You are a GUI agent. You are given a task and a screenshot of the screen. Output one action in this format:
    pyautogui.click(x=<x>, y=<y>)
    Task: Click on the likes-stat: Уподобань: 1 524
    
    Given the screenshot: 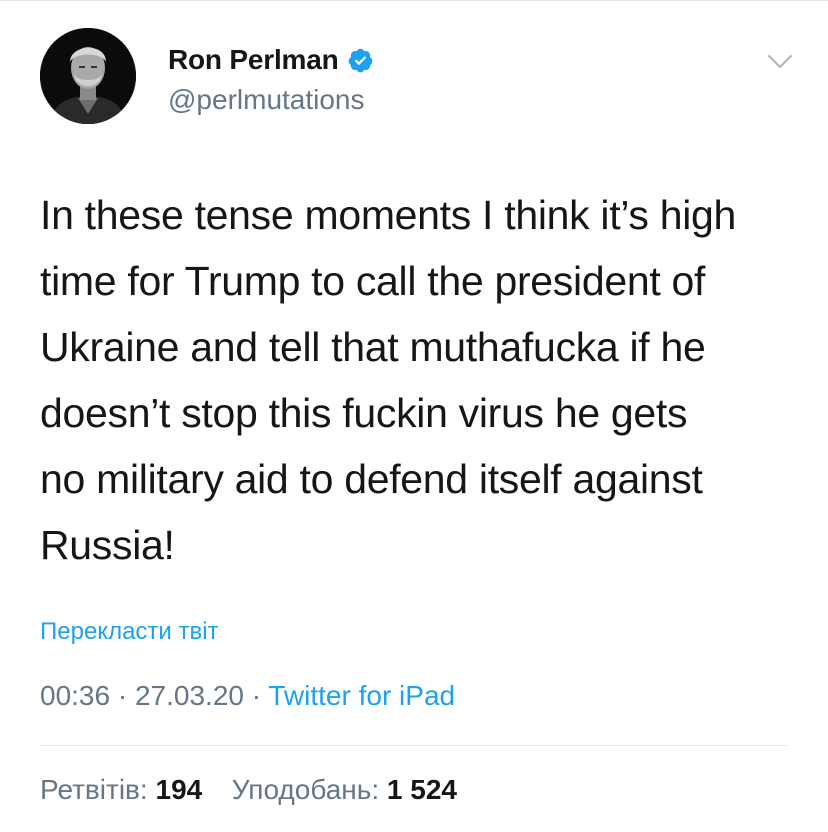 What is the action you would take?
    pyautogui.click(x=344, y=789)
    